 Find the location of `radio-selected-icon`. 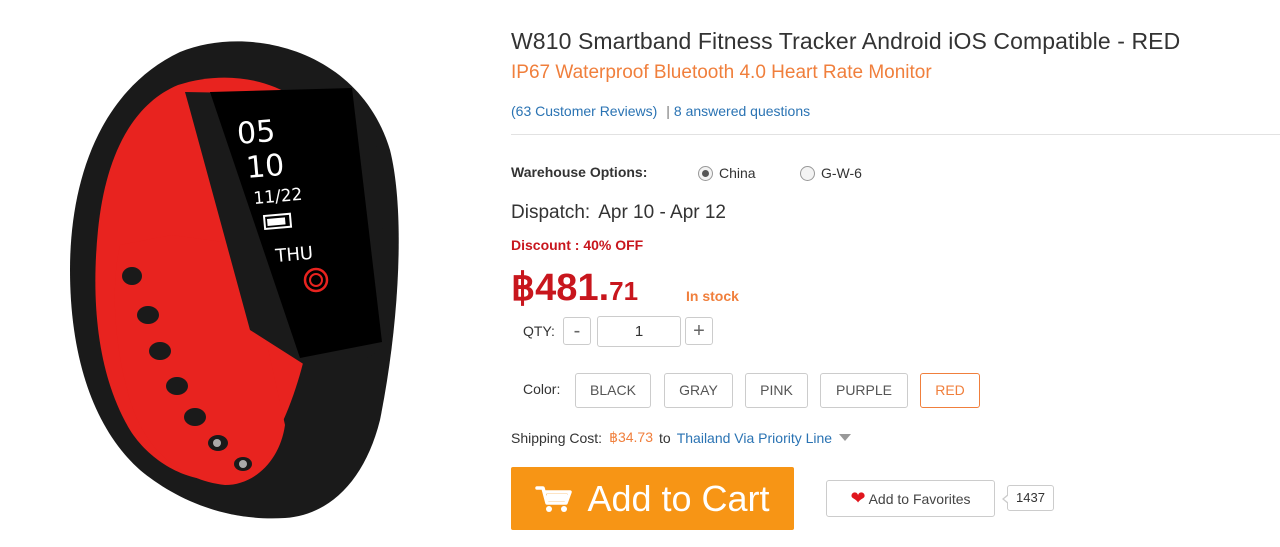

radio-selected-icon is located at coordinates (705, 173).